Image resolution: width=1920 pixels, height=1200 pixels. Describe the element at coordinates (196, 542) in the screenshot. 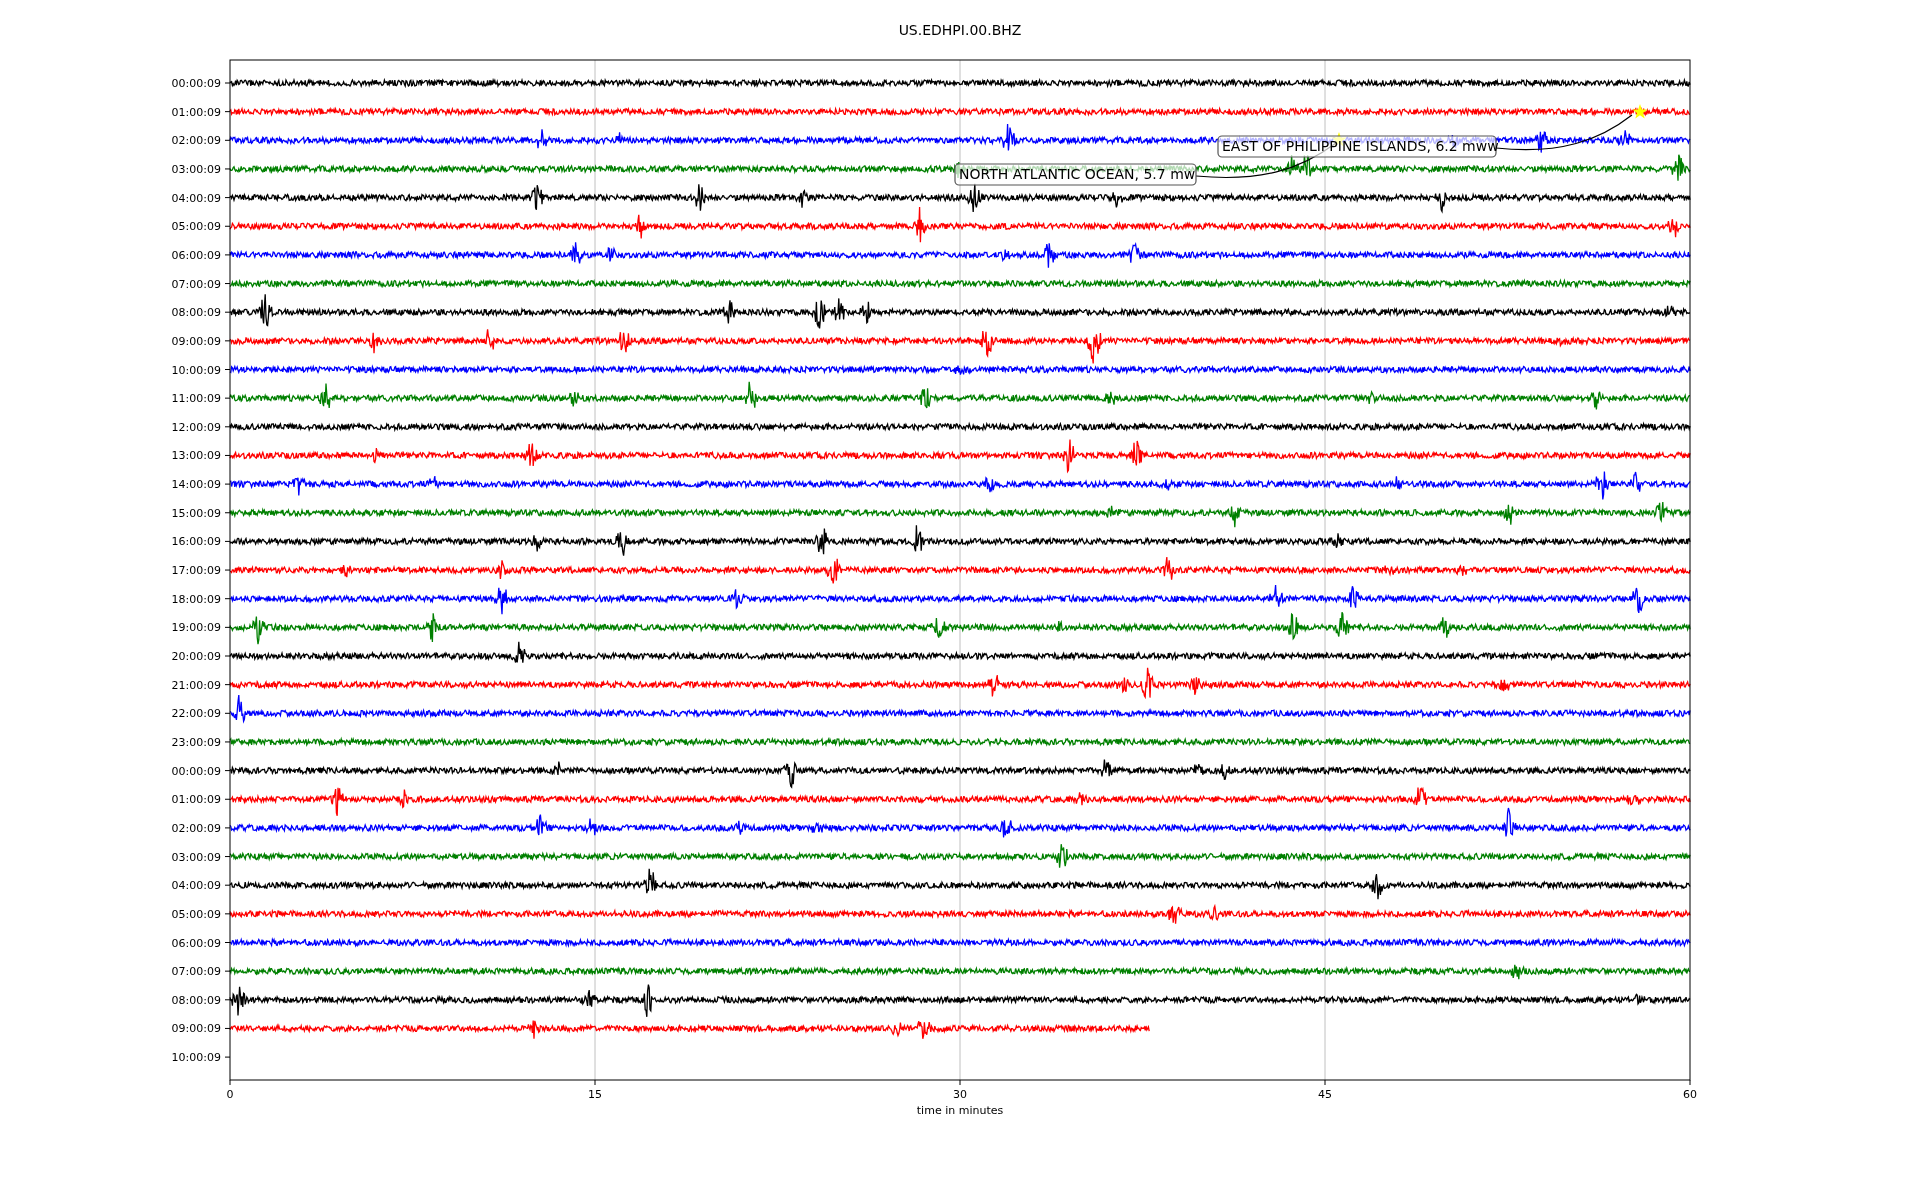

I see `y-tick-label: 16:00:09` at that location.